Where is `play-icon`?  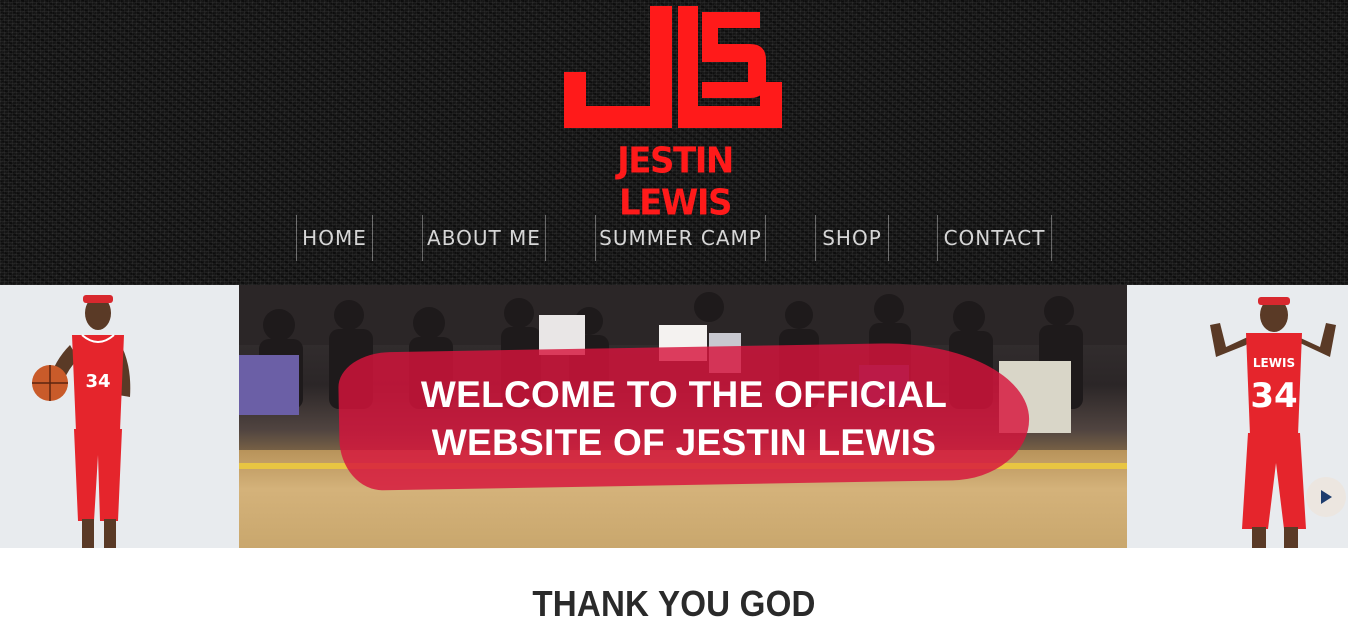
play-icon is located at coordinates (1326, 497).